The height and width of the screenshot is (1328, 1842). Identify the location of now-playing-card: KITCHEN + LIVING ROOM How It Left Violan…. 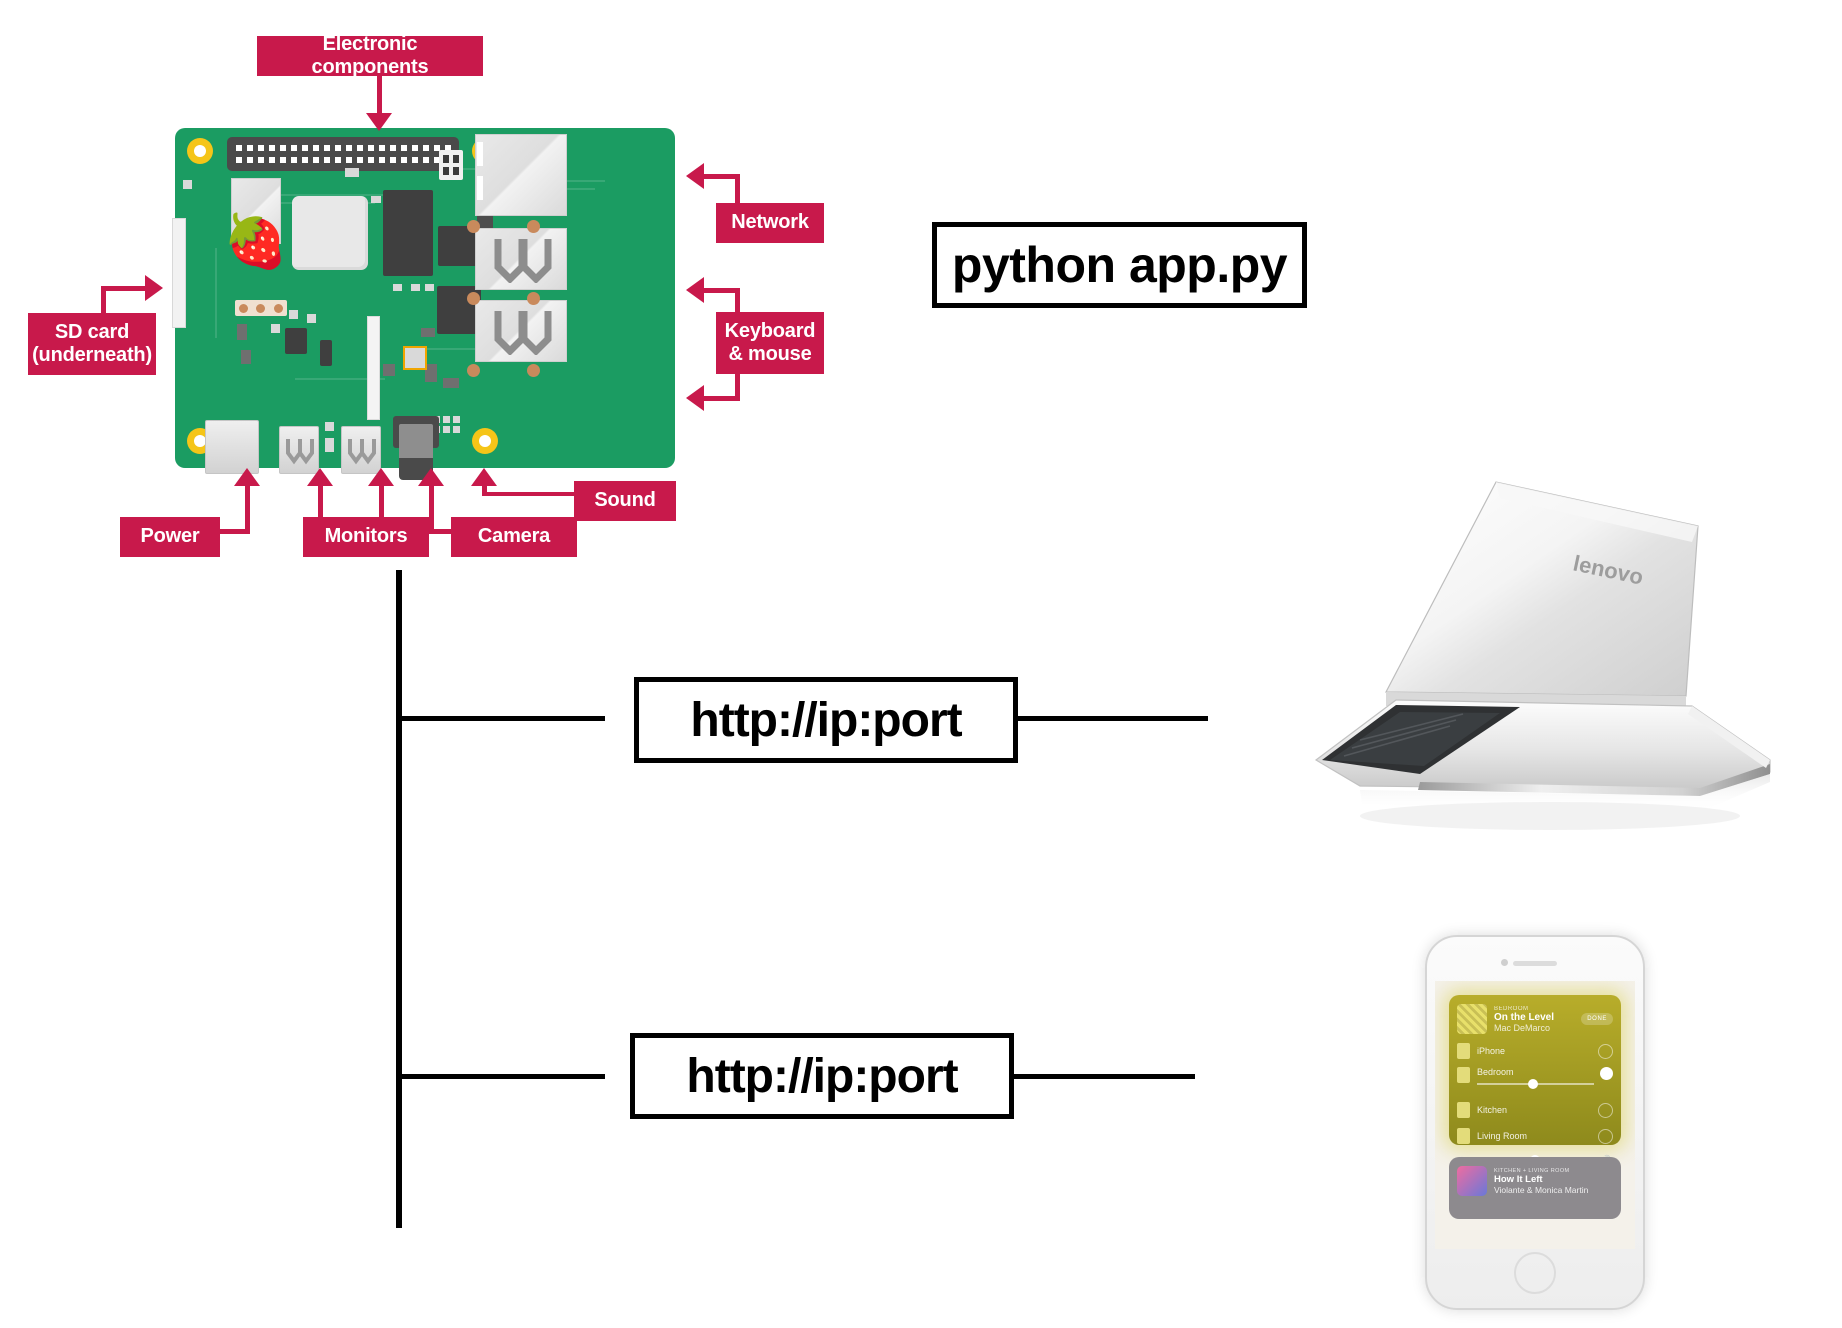
(1535, 1188).